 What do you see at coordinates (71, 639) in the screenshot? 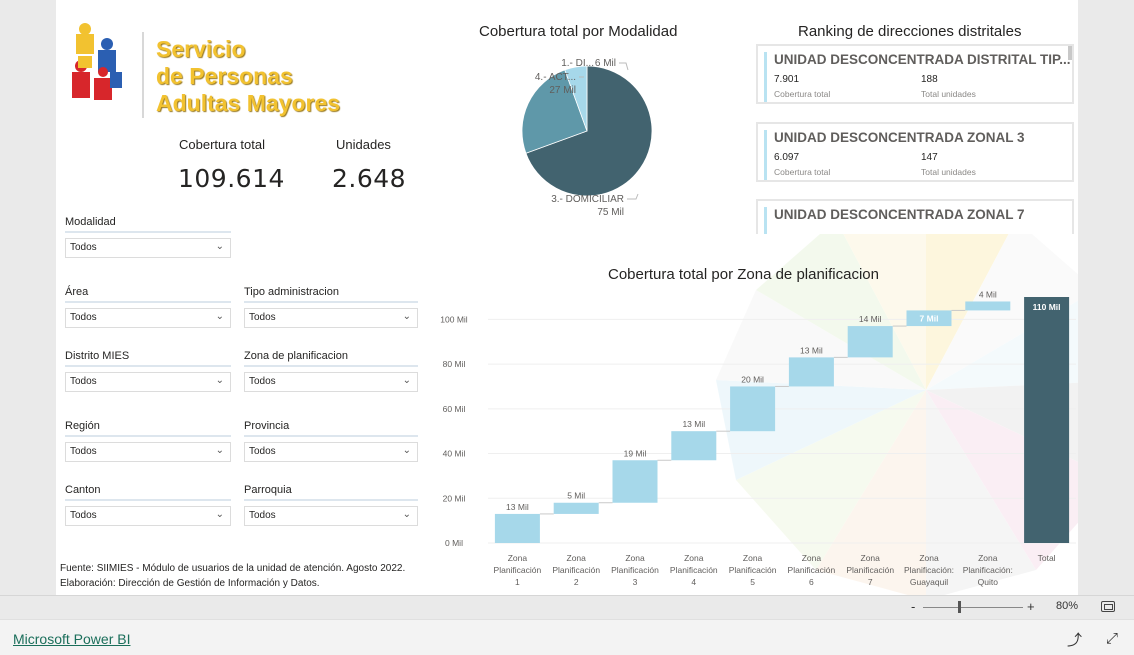
I see `power-bi-link: Microsoft Power BI` at bounding box center [71, 639].